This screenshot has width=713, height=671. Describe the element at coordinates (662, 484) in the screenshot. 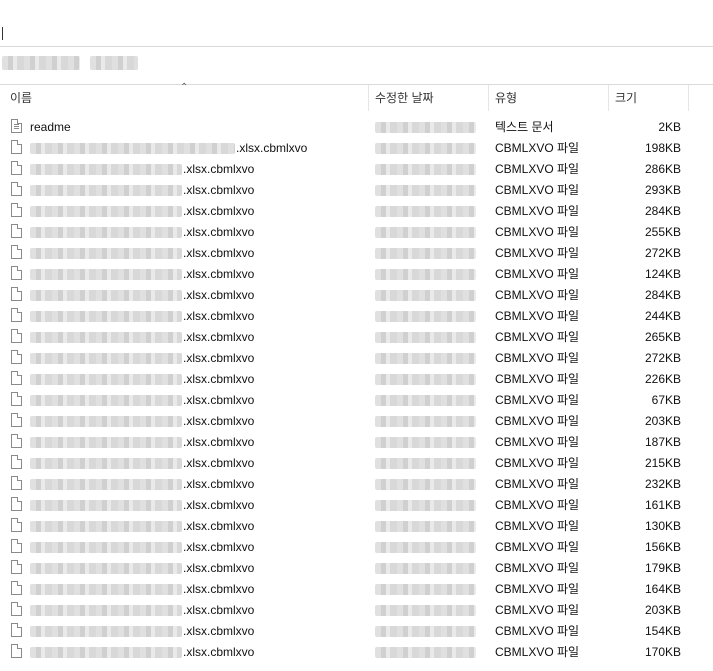

I see `file-size: 232KB` at that location.